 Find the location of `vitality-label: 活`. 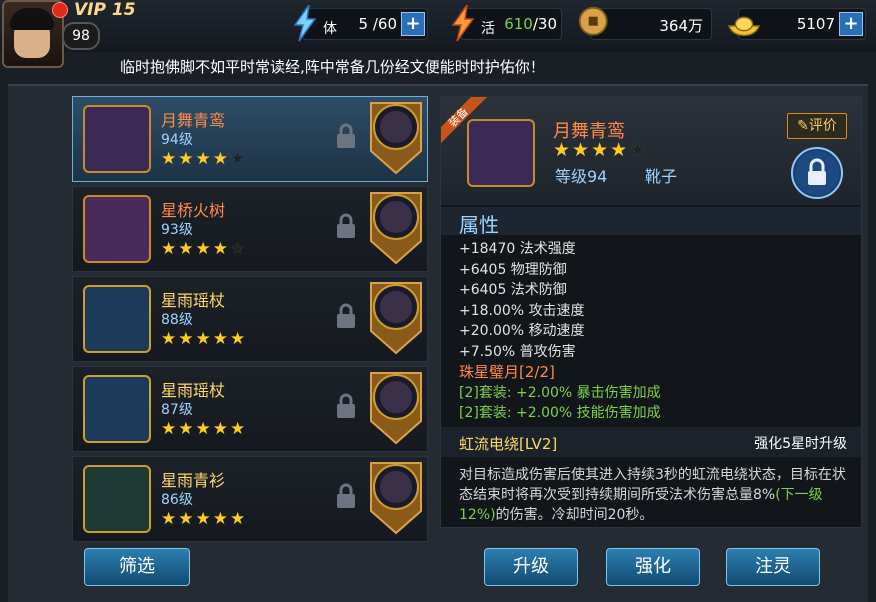

vitality-label: 活 is located at coordinates (488, 29).